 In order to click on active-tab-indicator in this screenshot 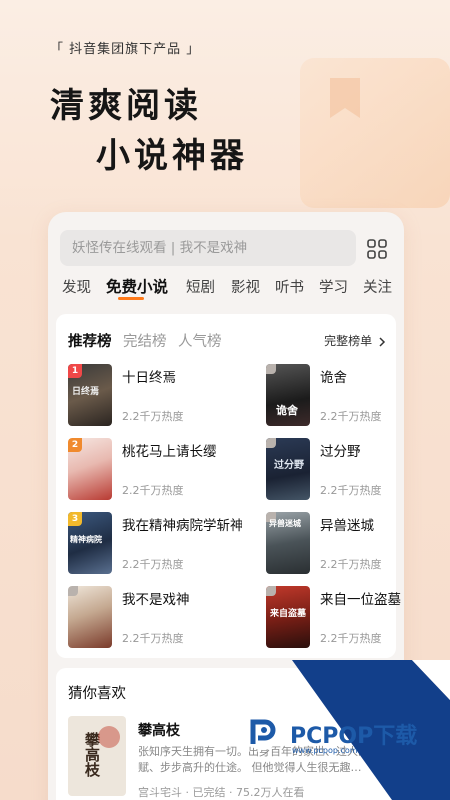, I will do `click(131, 298)`.